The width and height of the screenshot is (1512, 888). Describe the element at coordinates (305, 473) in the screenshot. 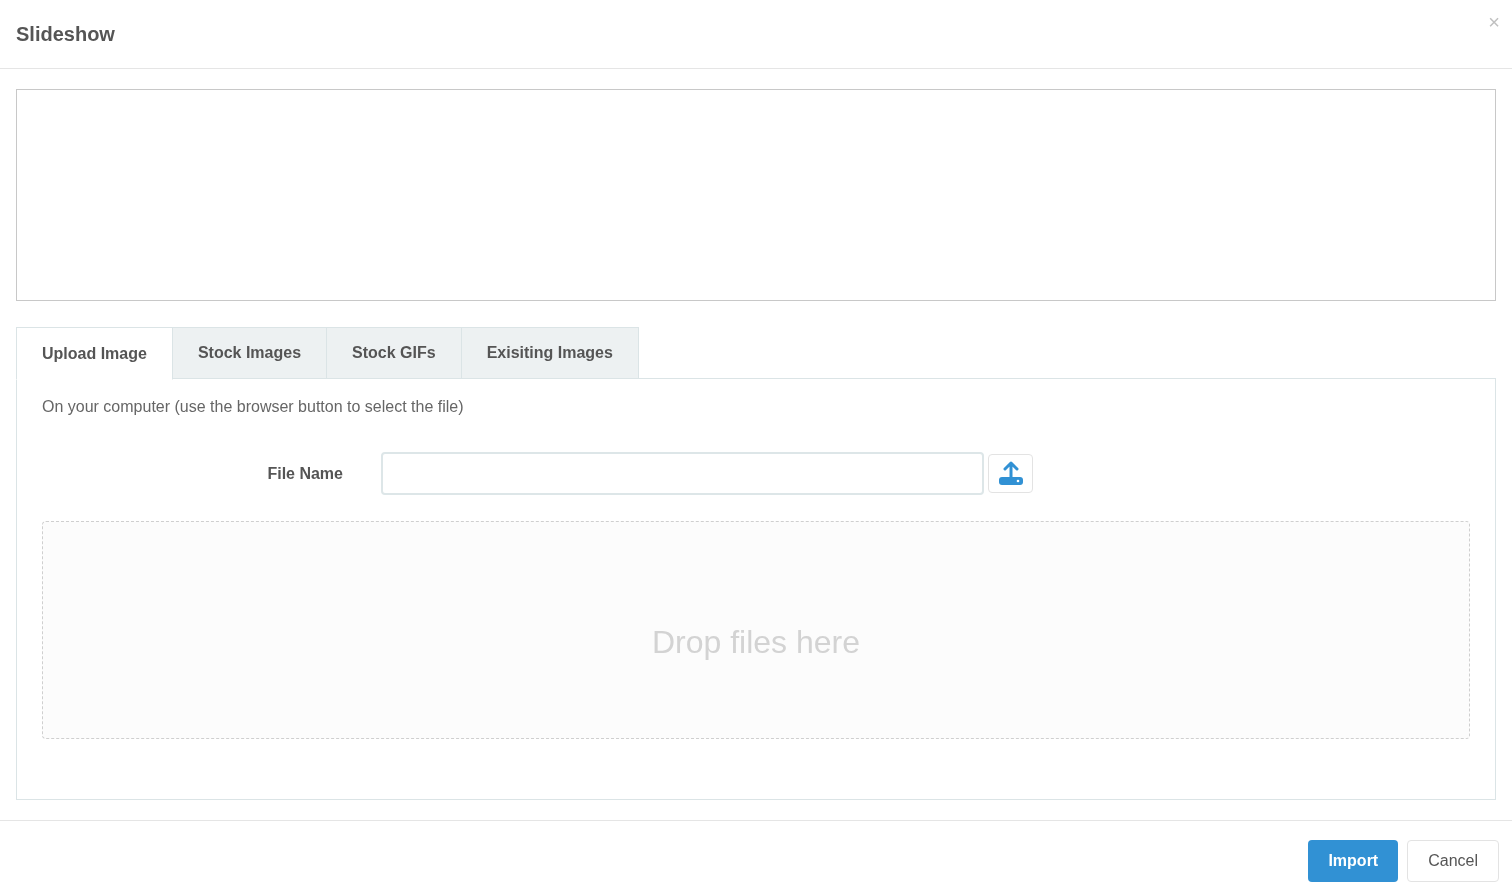

I see `file-name-label: File Name` at that location.